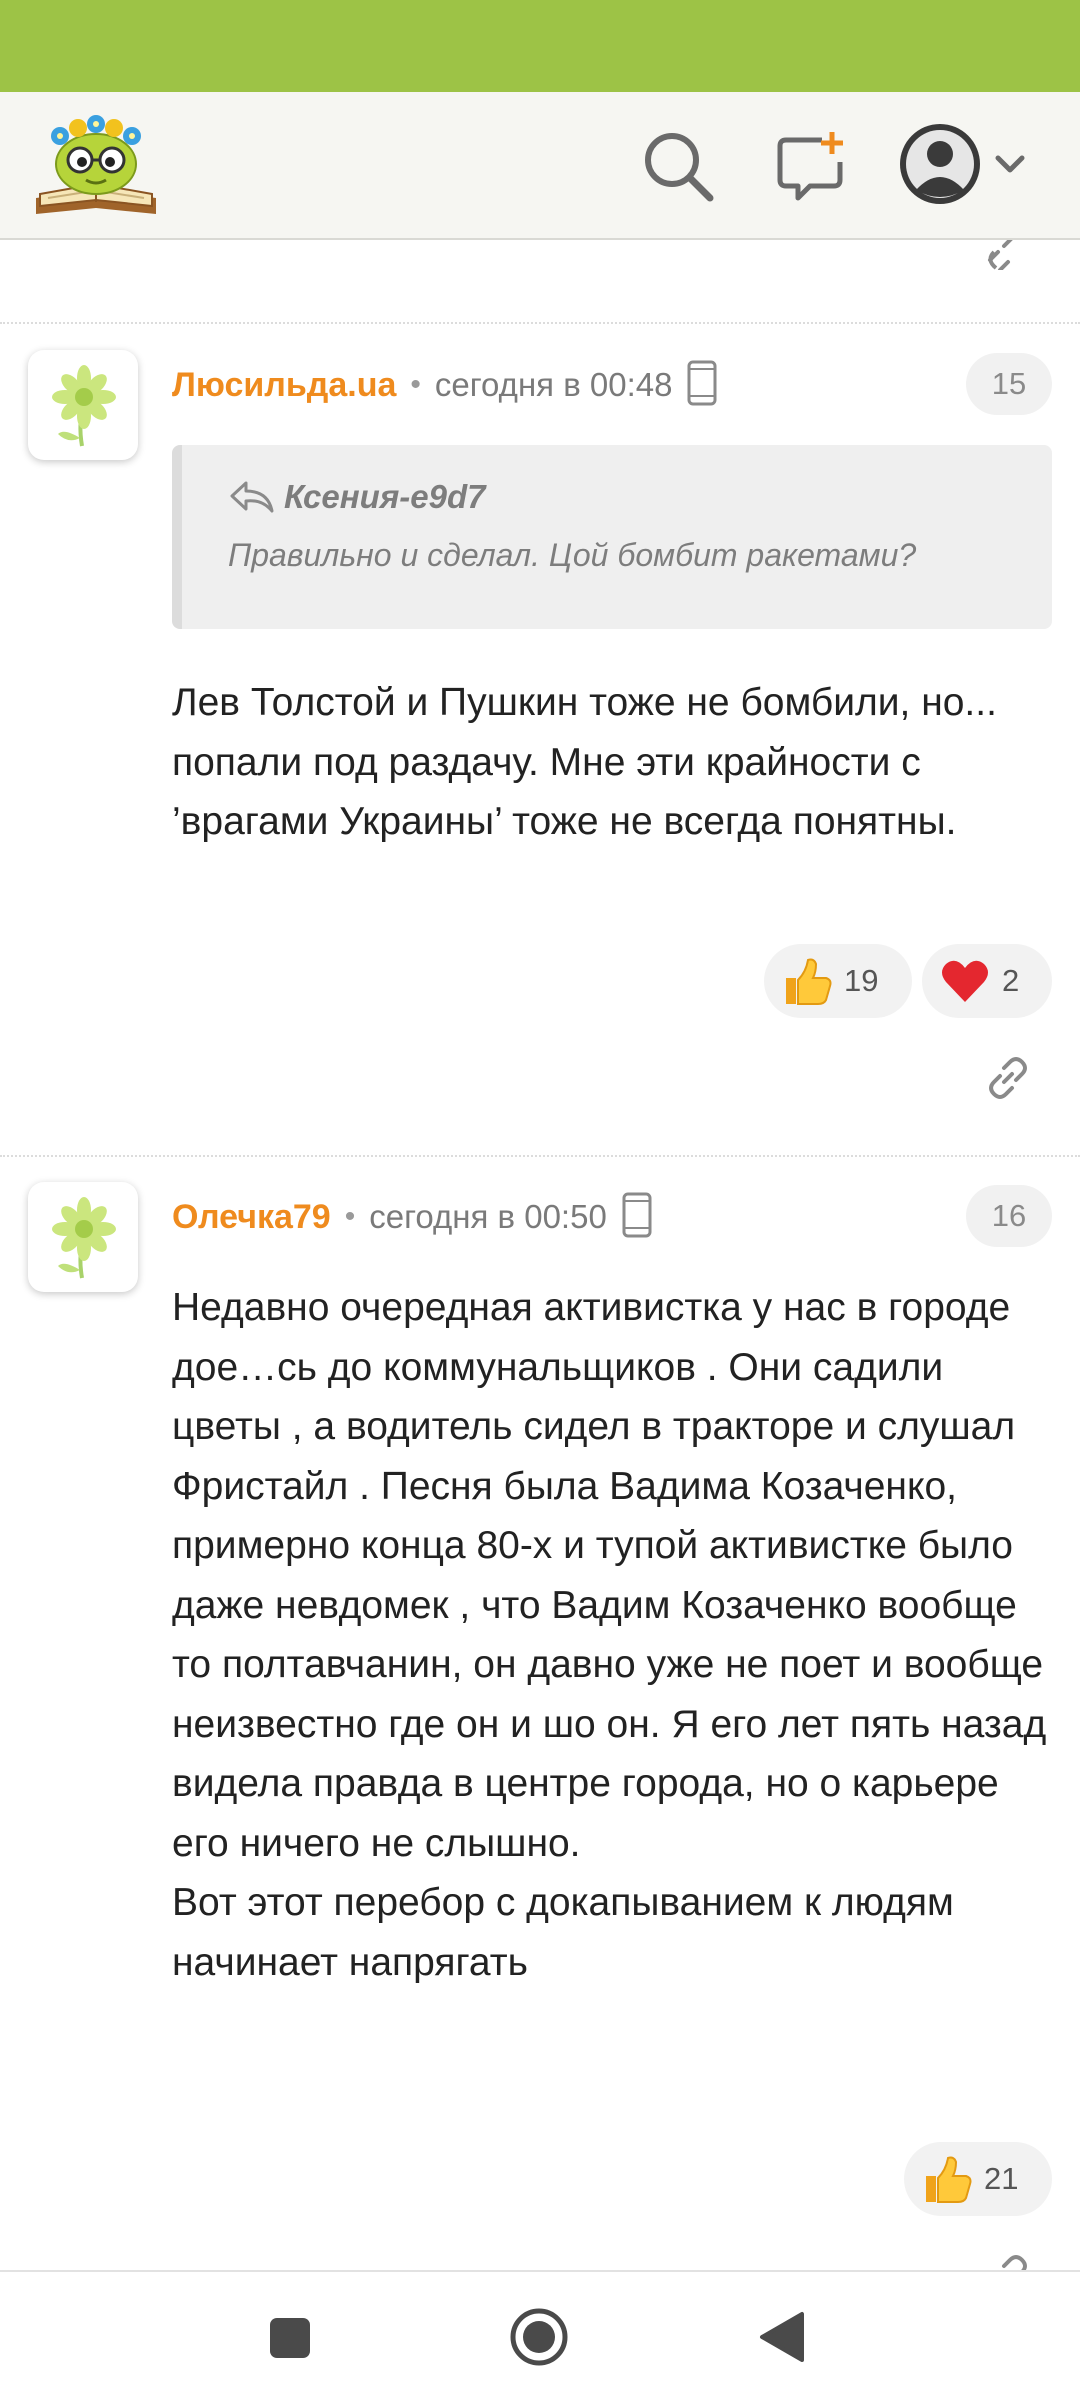 The image size is (1080, 2400). I want to click on reaction-count: 21, so click(1001, 2178).